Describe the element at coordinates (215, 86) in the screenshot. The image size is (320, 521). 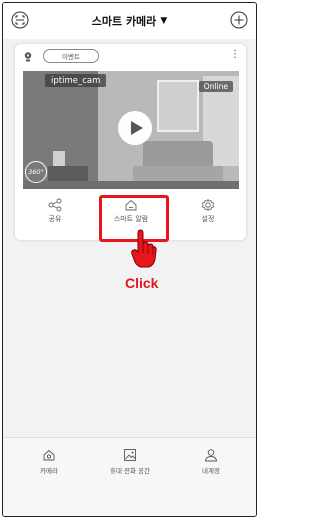
I see `status-badge: Online` at that location.